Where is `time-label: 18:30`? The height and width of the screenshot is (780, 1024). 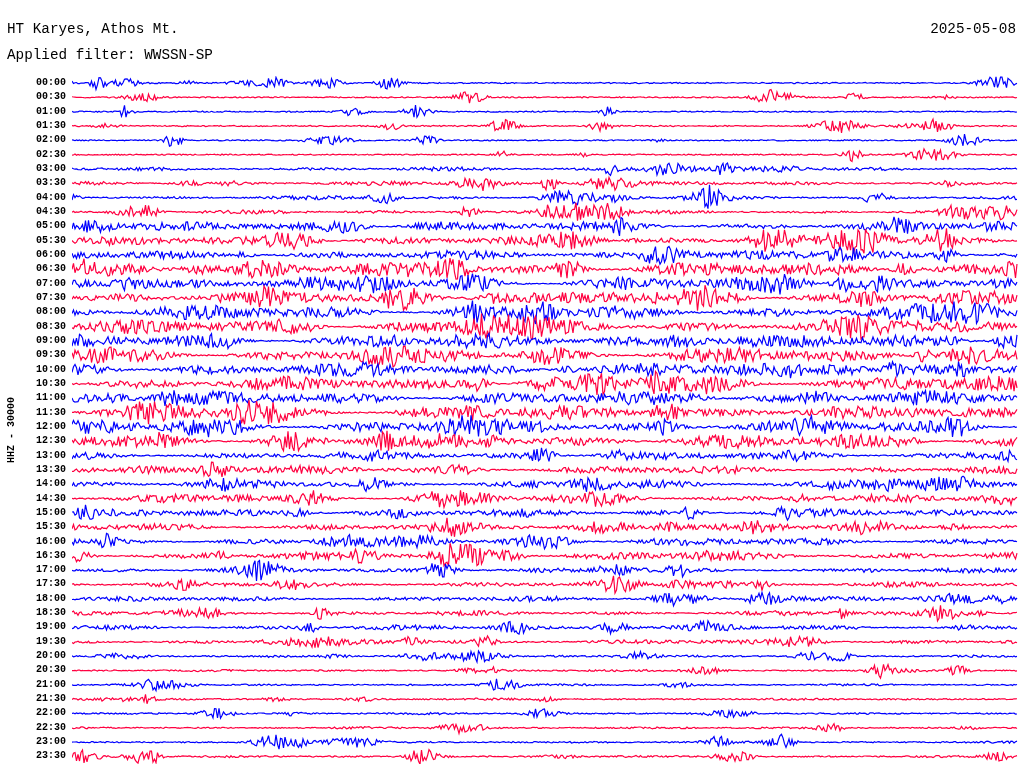
time-label: 18:30 is located at coordinates (51, 613).